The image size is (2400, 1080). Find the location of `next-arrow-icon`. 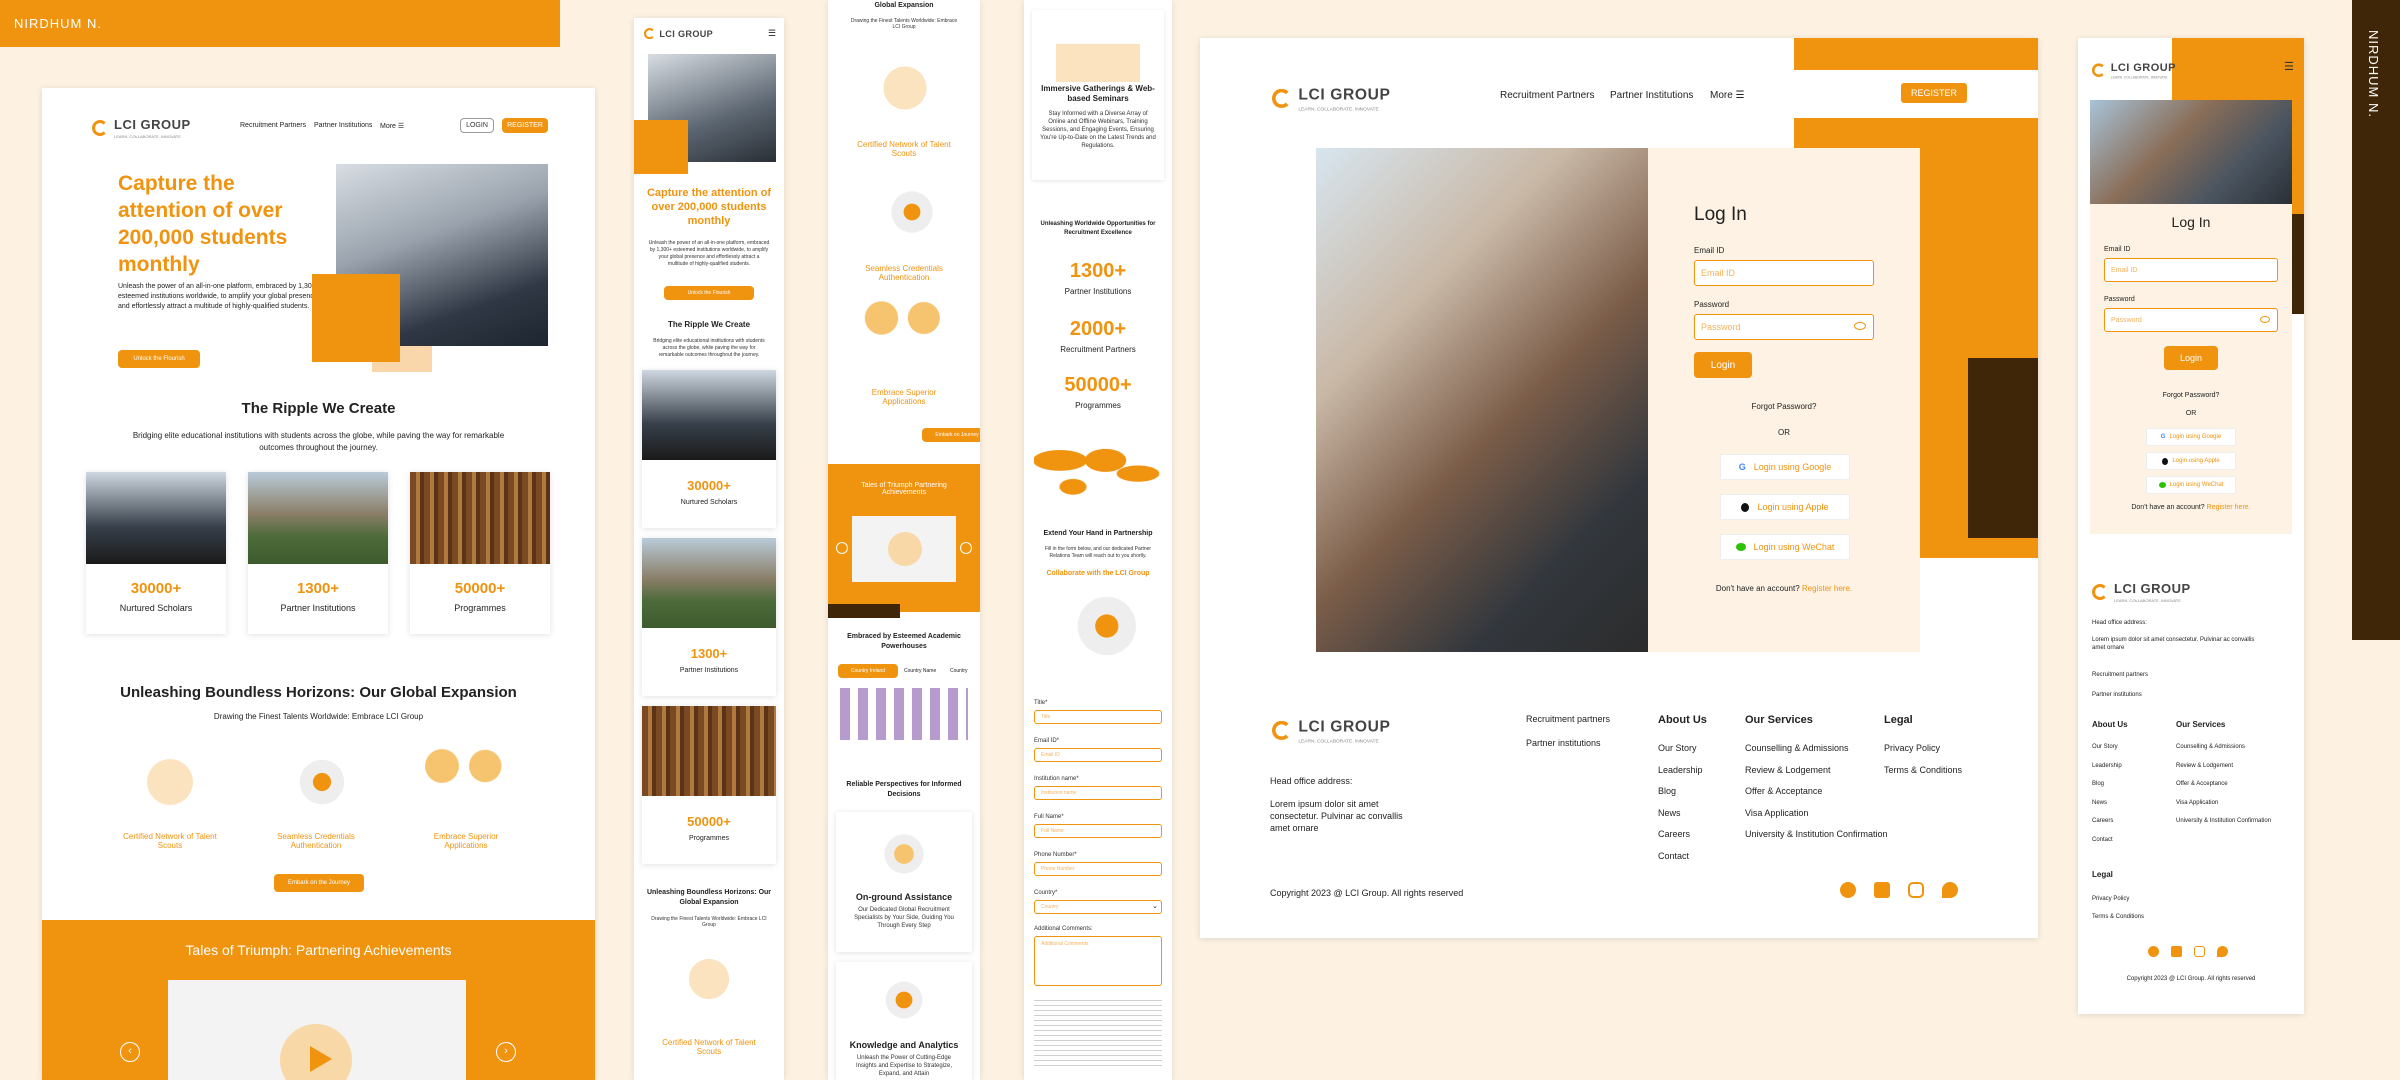

next-arrow-icon is located at coordinates (966, 548).